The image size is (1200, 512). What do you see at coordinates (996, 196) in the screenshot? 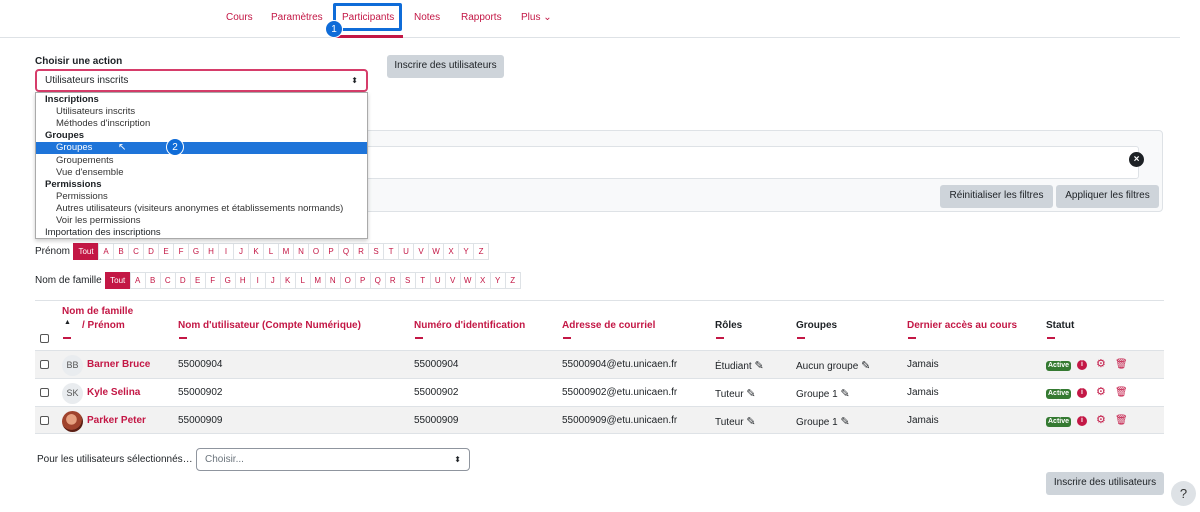
I see `reset-filters-button: Réinitialiser les filtres` at bounding box center [996, 196].